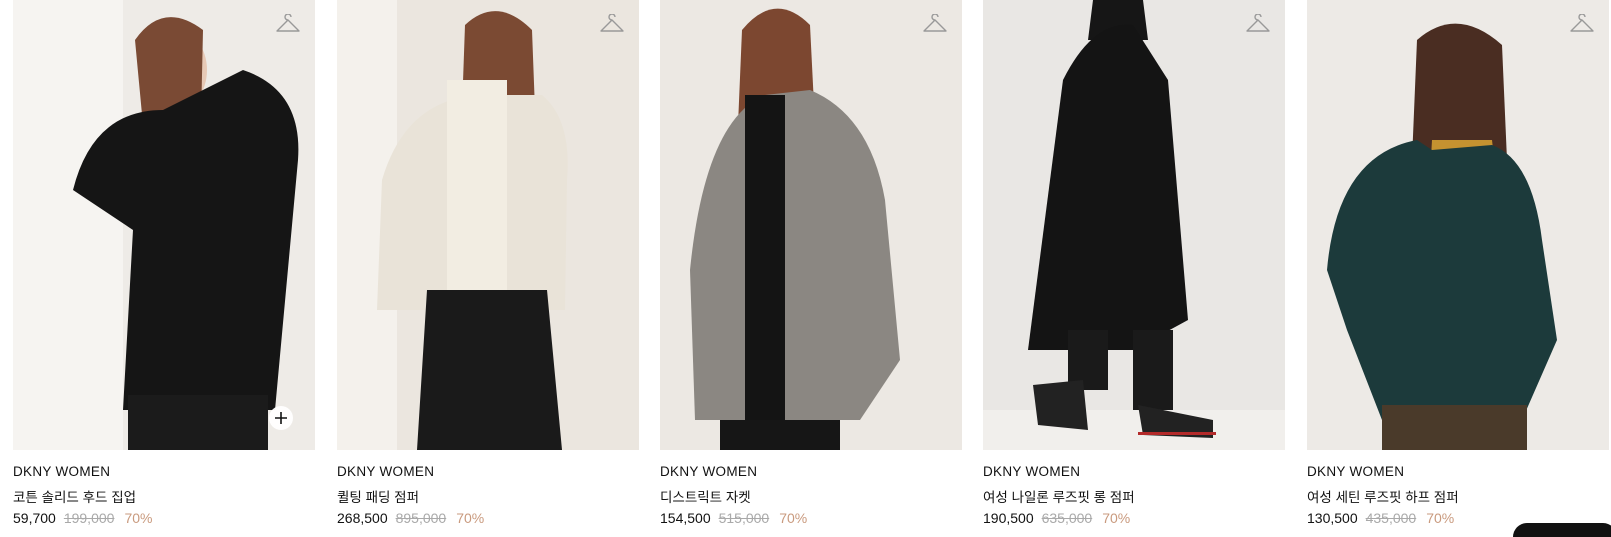 The height and width of the screenshot is (537, 1611). What do you see at coordinates (362, 518) in the screenshot?
I see `sale-price: 268,500` at bounding box center [362, 518].